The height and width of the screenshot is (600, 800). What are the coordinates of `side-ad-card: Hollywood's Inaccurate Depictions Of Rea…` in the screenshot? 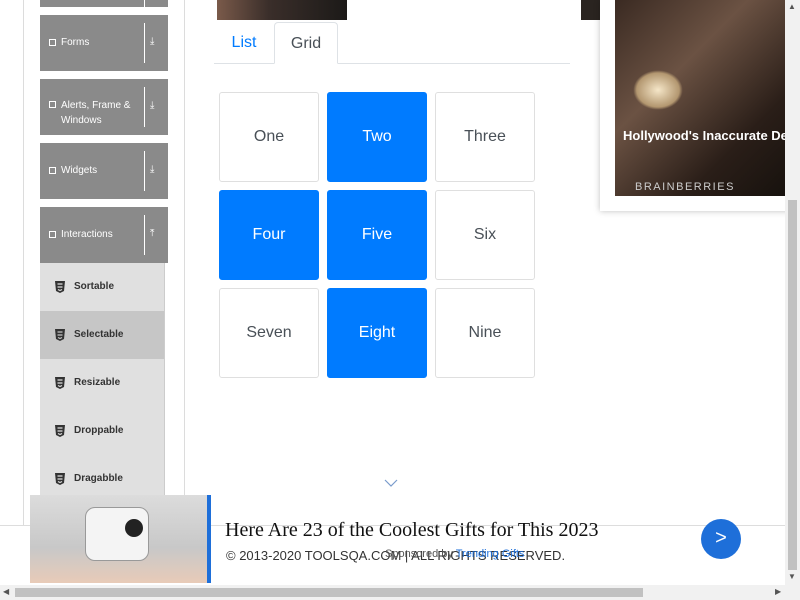 It's located at (700, 105).